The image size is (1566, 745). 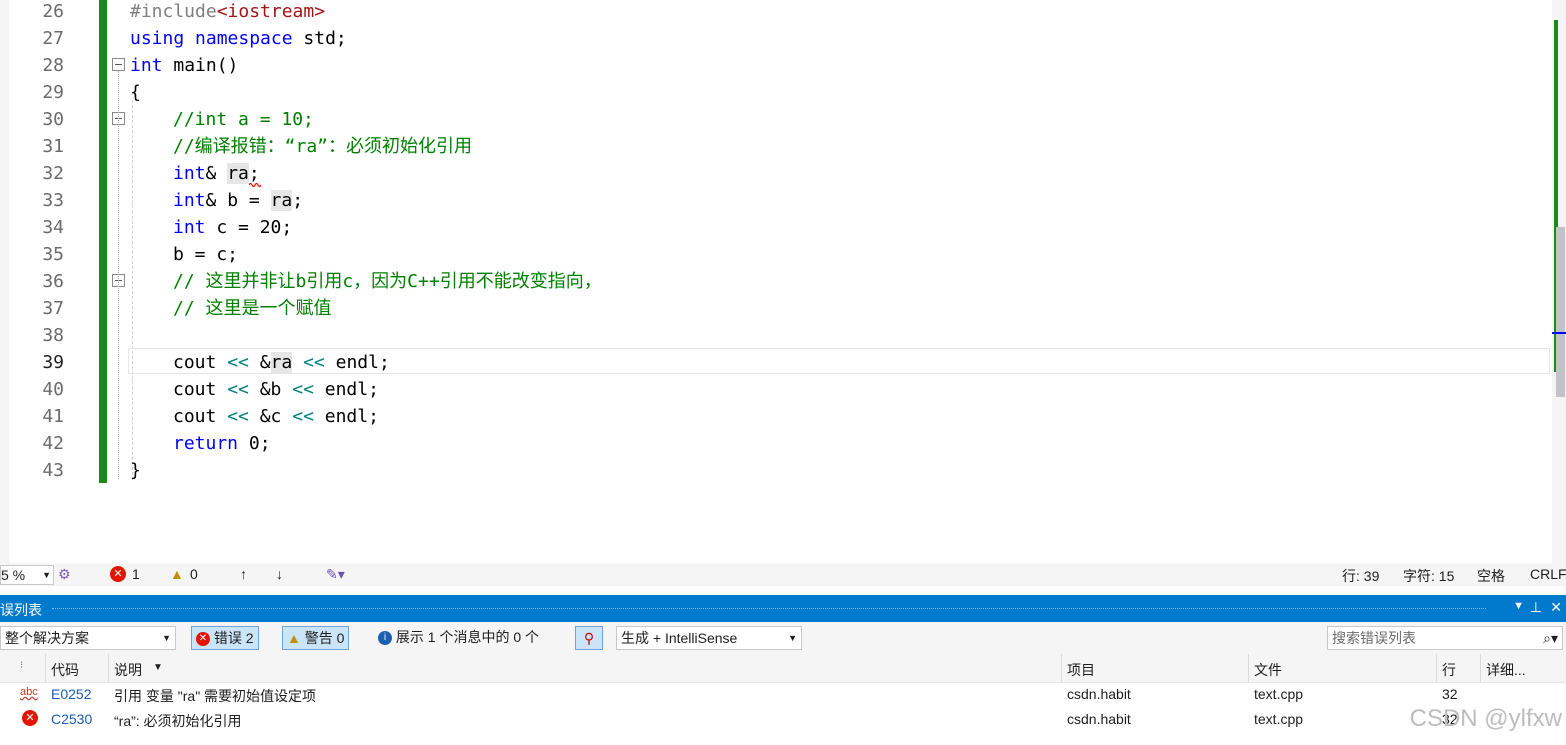 I want to click on change-tracking-bar, so click(x=103, y=241).